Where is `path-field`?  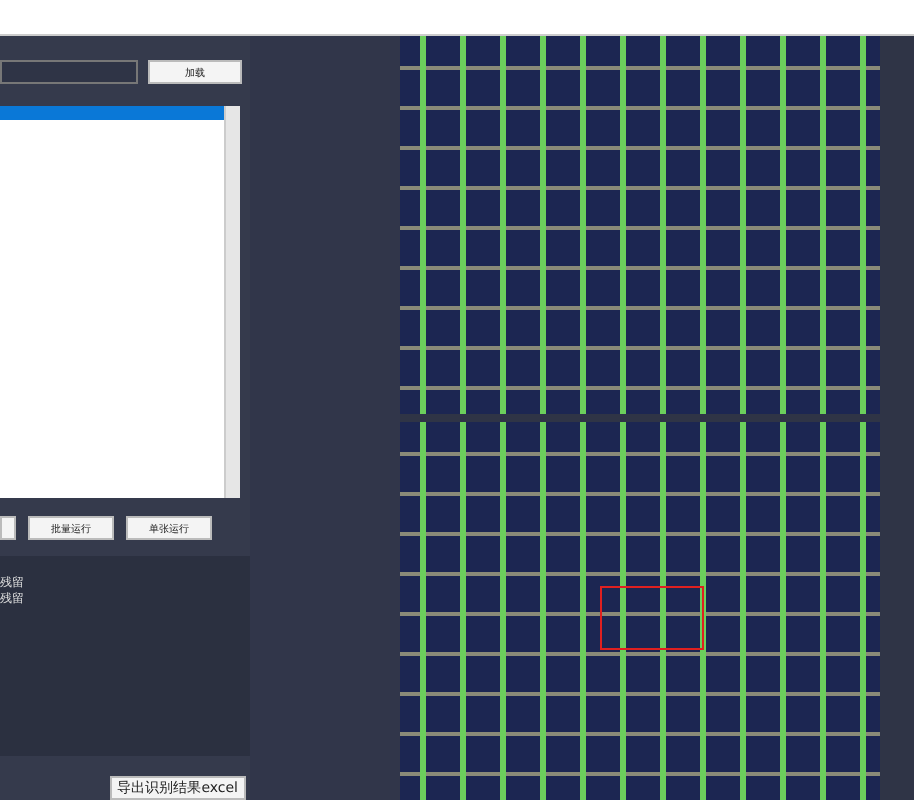 path-field is located at coordinates (69, 72).